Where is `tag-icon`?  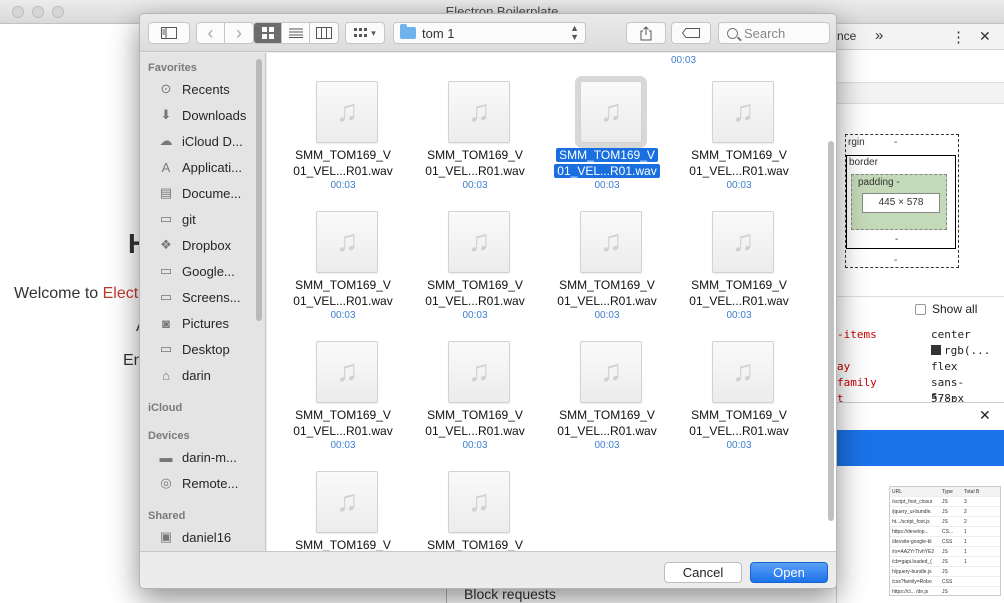
tag-icon is located at coordinates (691, 33).